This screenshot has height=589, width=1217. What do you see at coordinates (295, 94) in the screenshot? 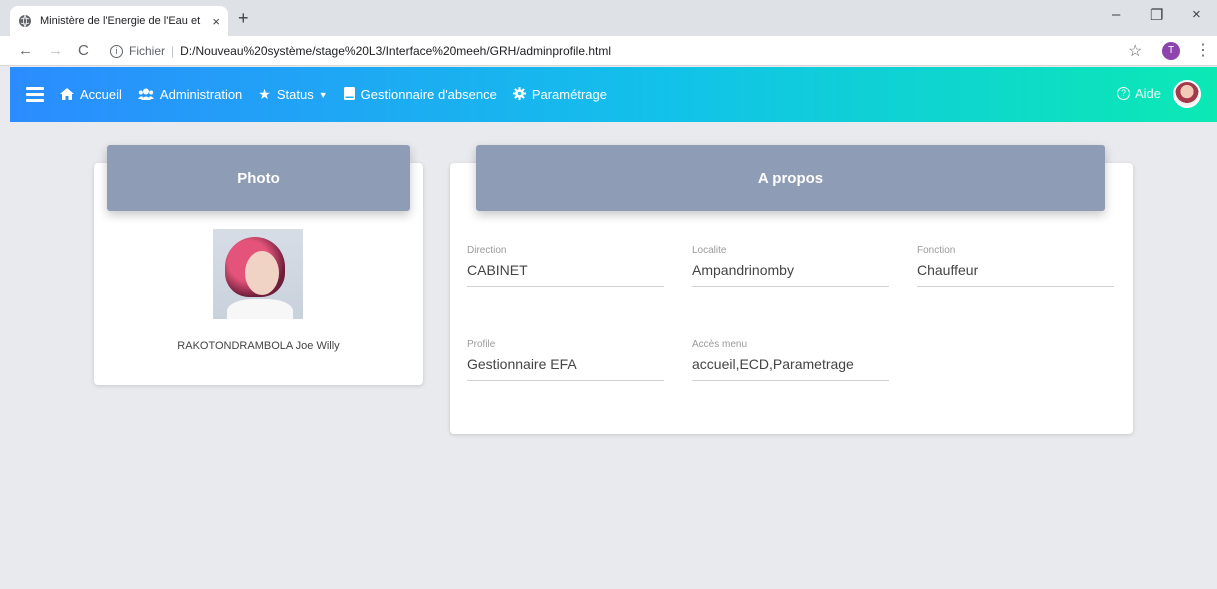
I see `nav-item-label: Status` at bounding box center [295, 94].